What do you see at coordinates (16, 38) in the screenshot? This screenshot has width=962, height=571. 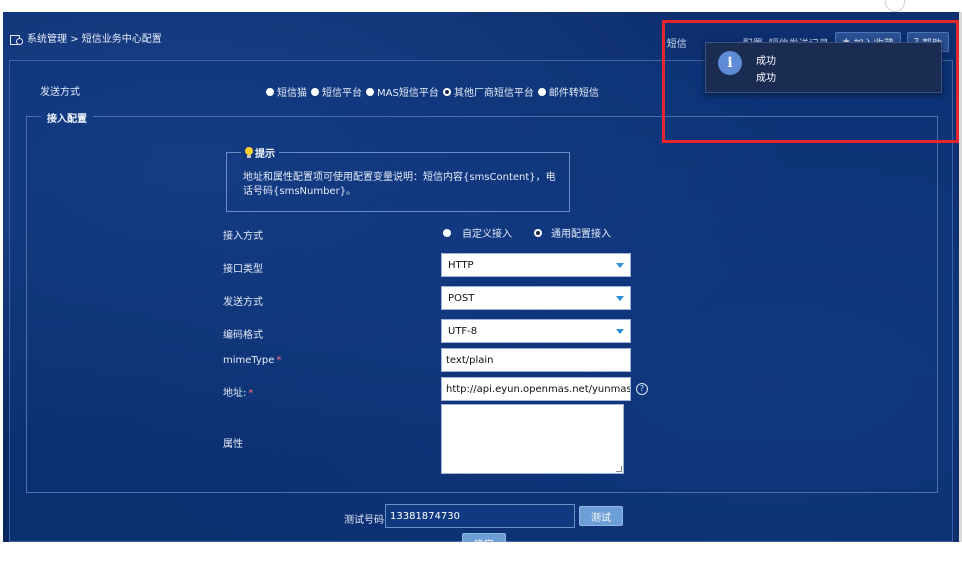 I see `home-settings-icon` at bounding box center [16, 38].